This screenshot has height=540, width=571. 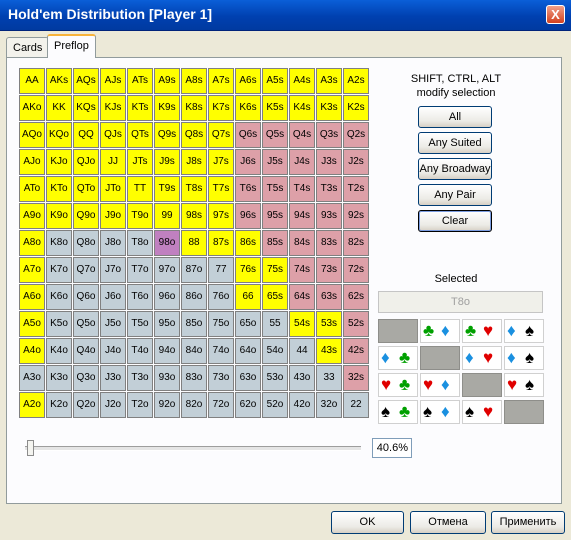 What do you see at coordinates (248, 135) in the screenshot?
I see `hand-cell-Q6s: Q6s` at bounding box center [248, 135].